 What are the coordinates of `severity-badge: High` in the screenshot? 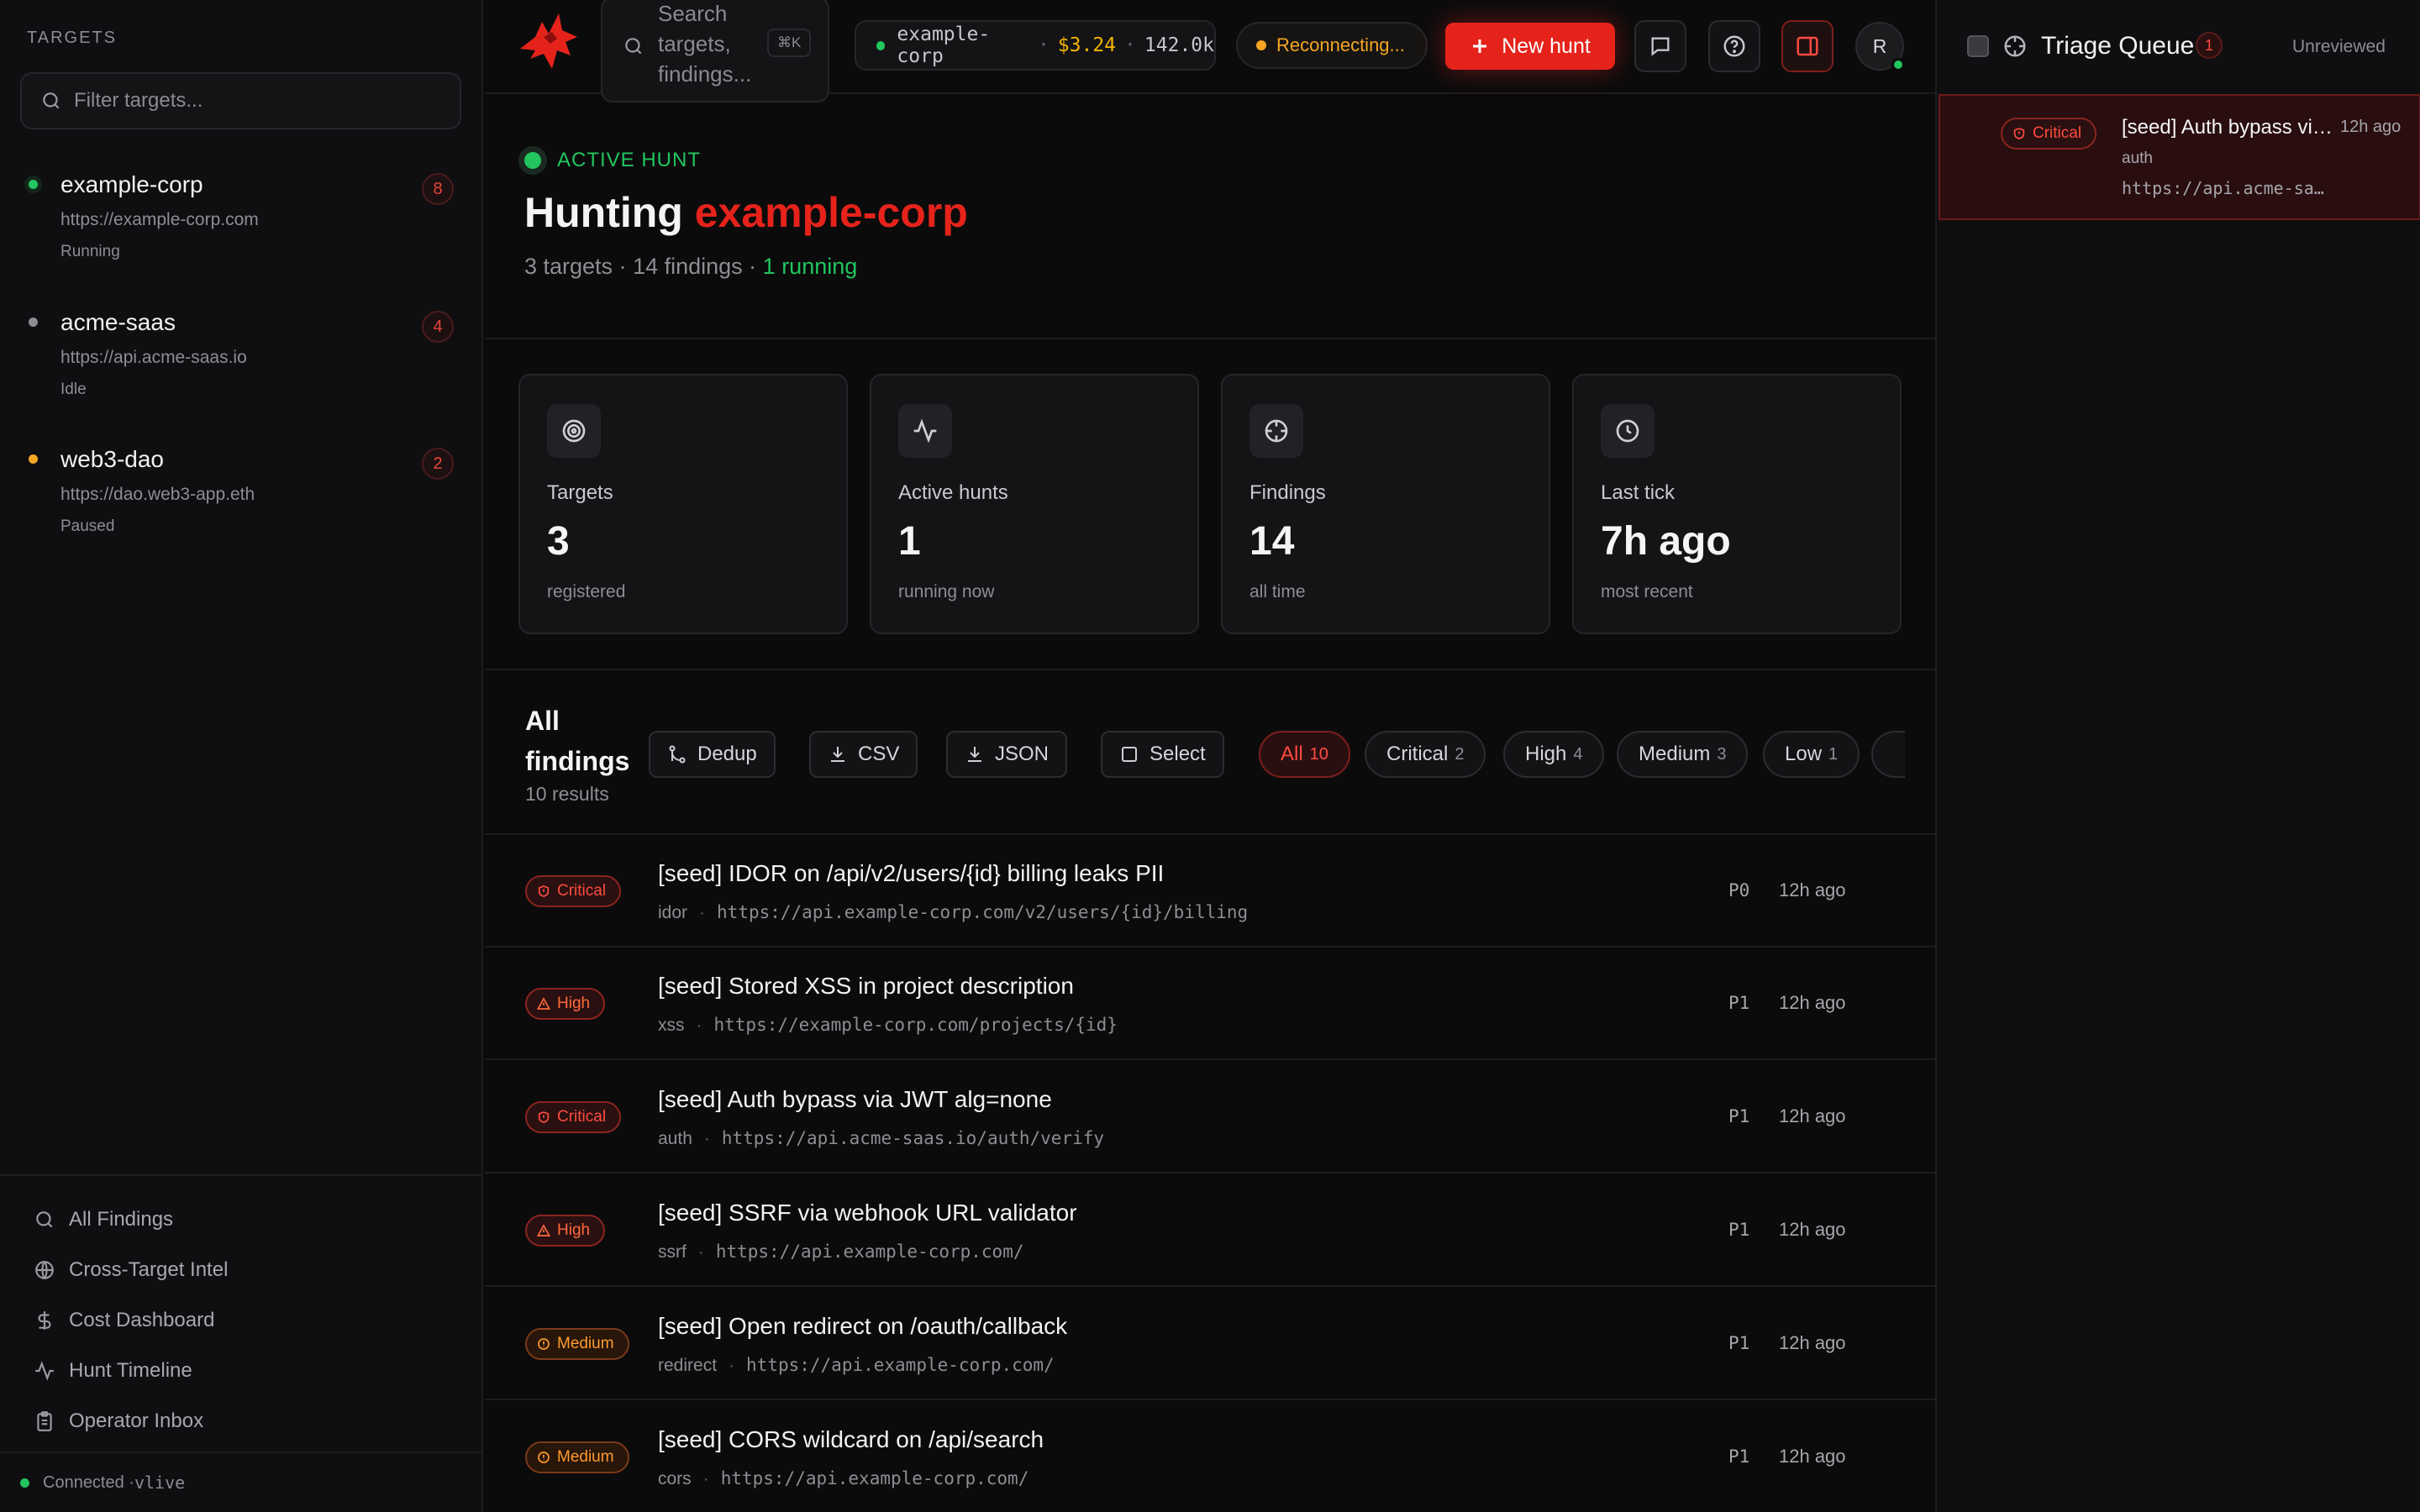 It's located at (566, 1231).